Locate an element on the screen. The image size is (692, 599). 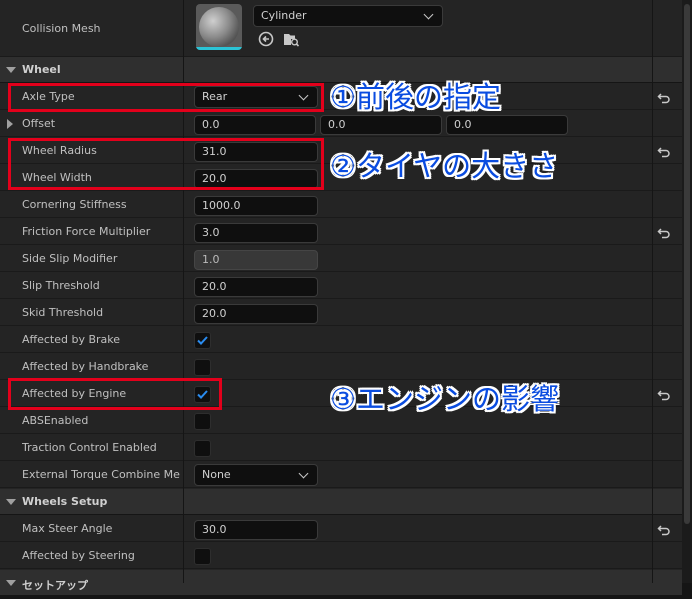
affected-brake-checkbox is located at coordinates (202, 340).